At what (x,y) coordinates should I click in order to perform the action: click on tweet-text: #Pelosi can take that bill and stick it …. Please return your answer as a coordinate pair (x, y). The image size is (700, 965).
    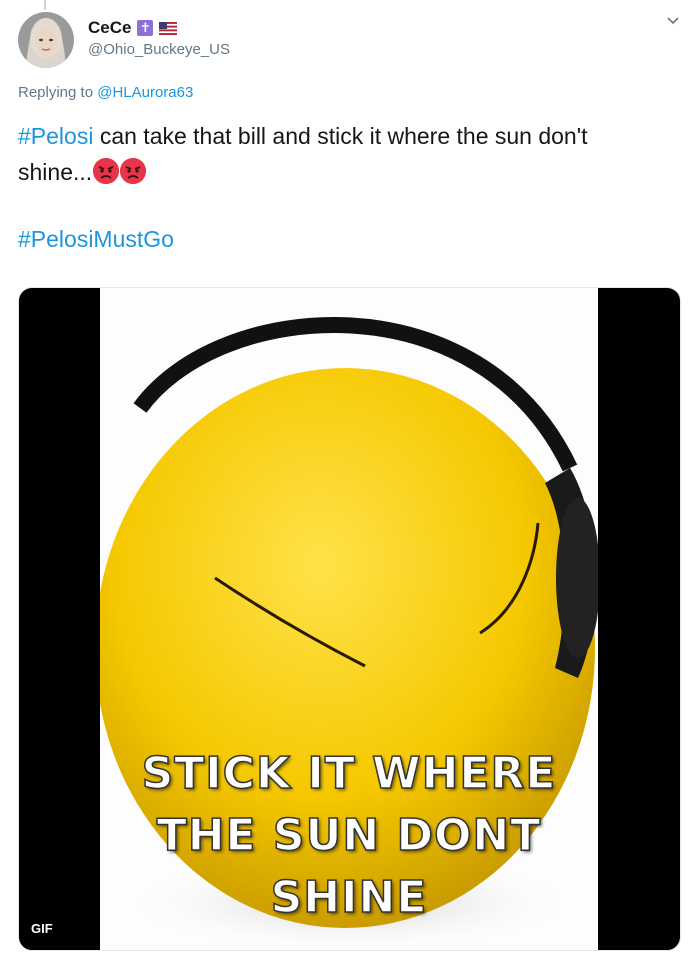
    Looking at the image, I should click on (343, 154).